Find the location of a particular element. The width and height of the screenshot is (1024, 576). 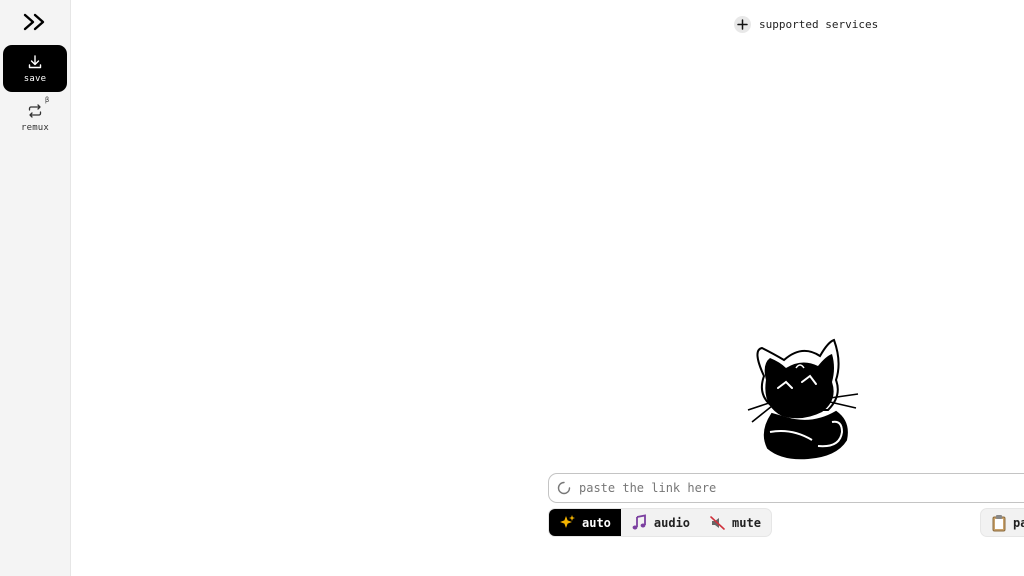

supported-services-button: supported services is located at coordinates (806, 24).